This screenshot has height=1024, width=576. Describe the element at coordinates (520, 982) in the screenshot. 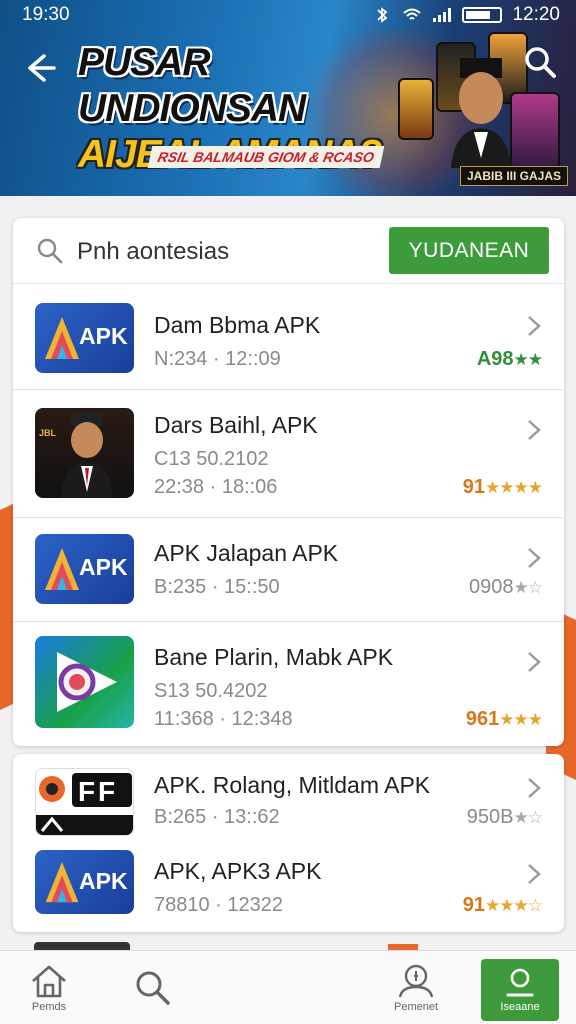

I see `account-icon` at that location.